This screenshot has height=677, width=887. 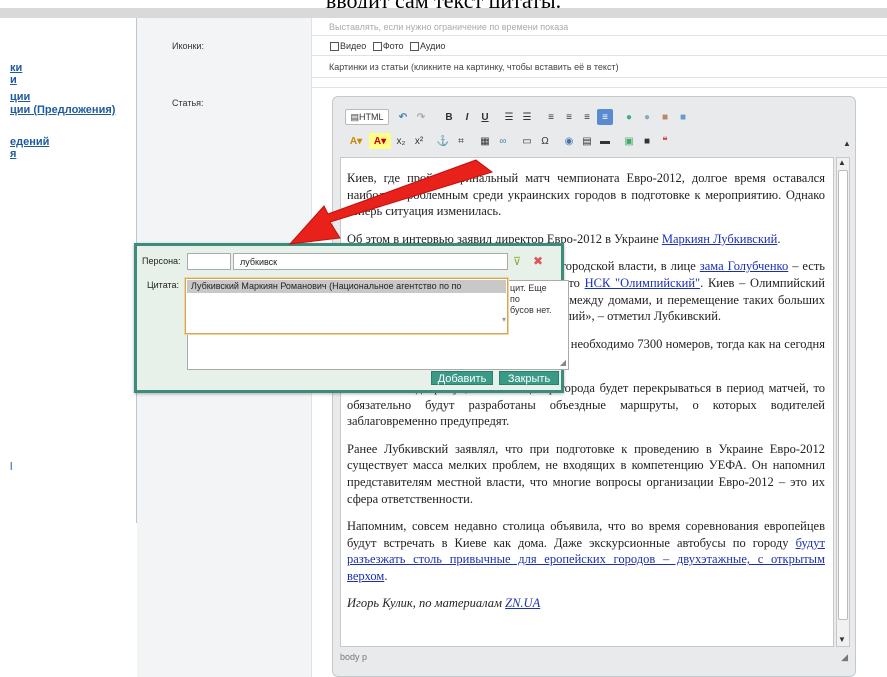 What do you see at coordinates (569, 141) in the screenshot?
I see `media-icon: ◉` at bounding box center [569, 141].